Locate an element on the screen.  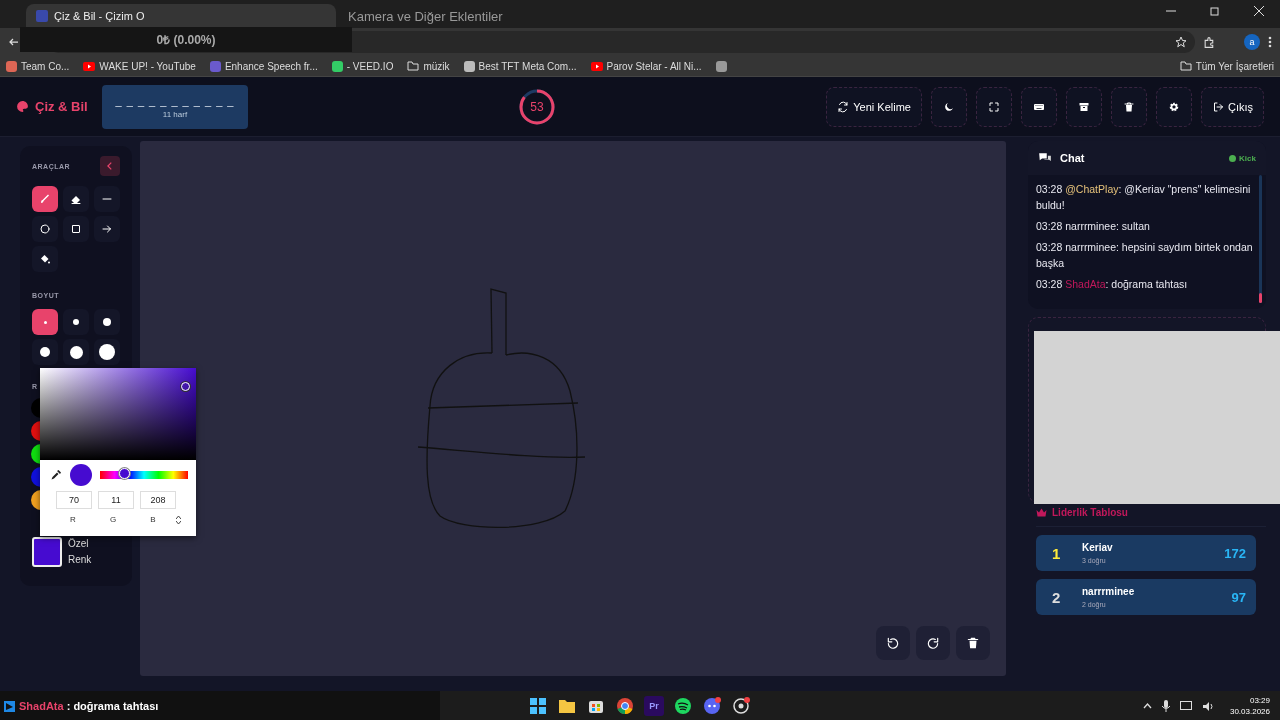
ticker-message: ShadAta : doğrama tahtası is located at coordinates (89, 706).